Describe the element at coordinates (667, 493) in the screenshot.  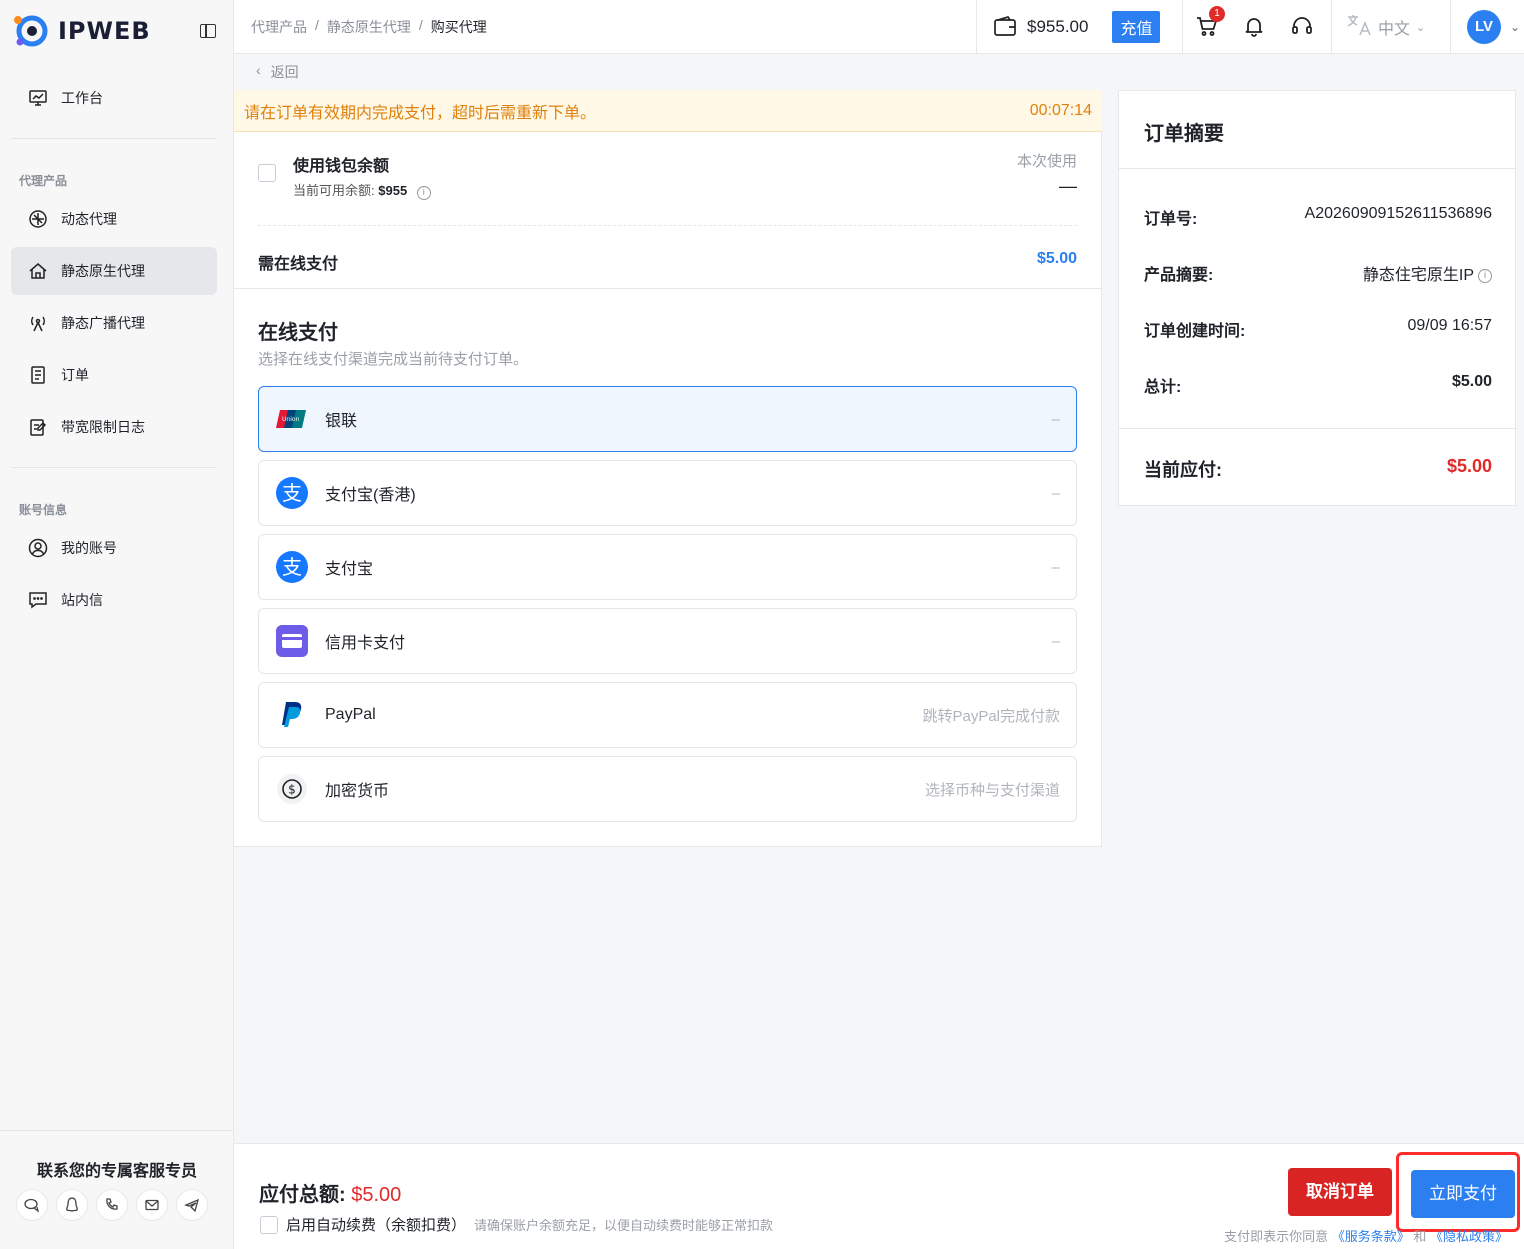
I see `payment-method-alipay-hk: 支 支付宝(香港) –` at that location.